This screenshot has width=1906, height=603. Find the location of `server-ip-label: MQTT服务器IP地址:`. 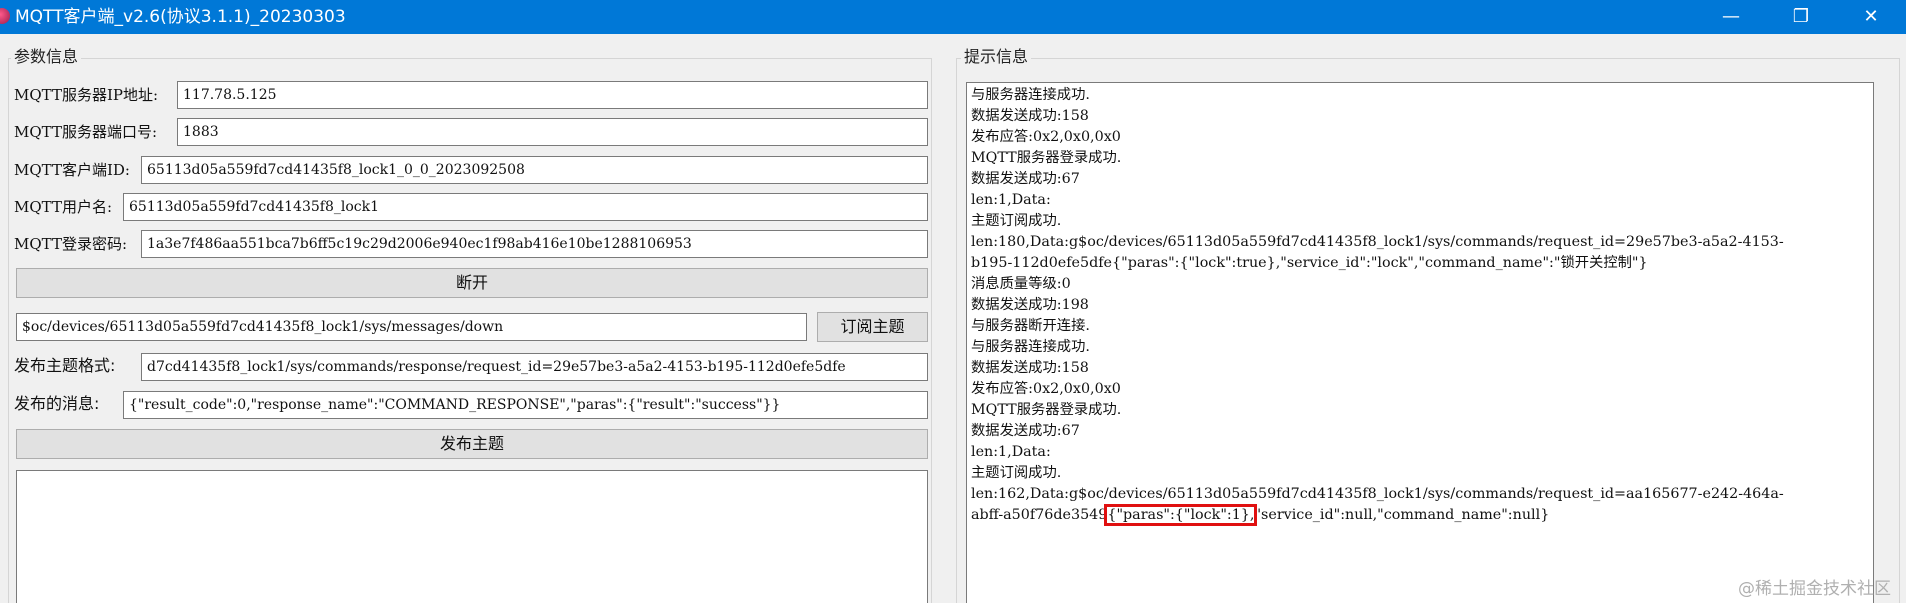

server-ip-label: MQTT服务器IP地址: is located at coordinates (86, 95).